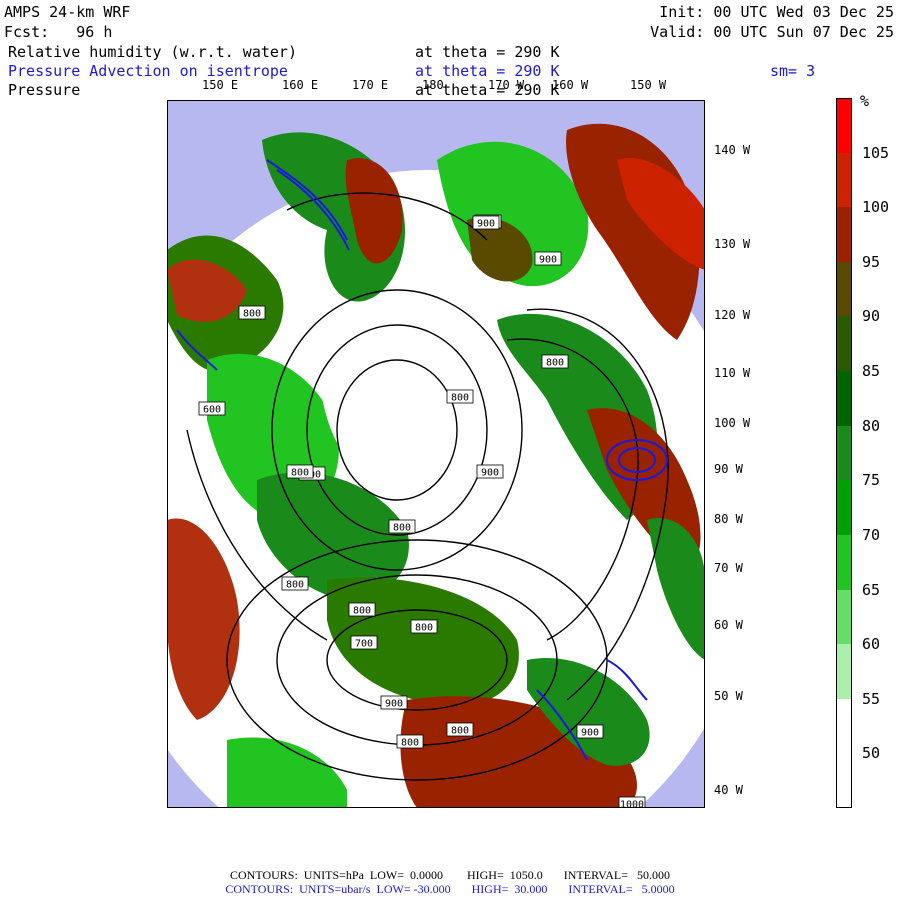  Describe the element at coordinates (793, 71) in the screenshot. I see `smoothing-label: sm= 3` at that location.